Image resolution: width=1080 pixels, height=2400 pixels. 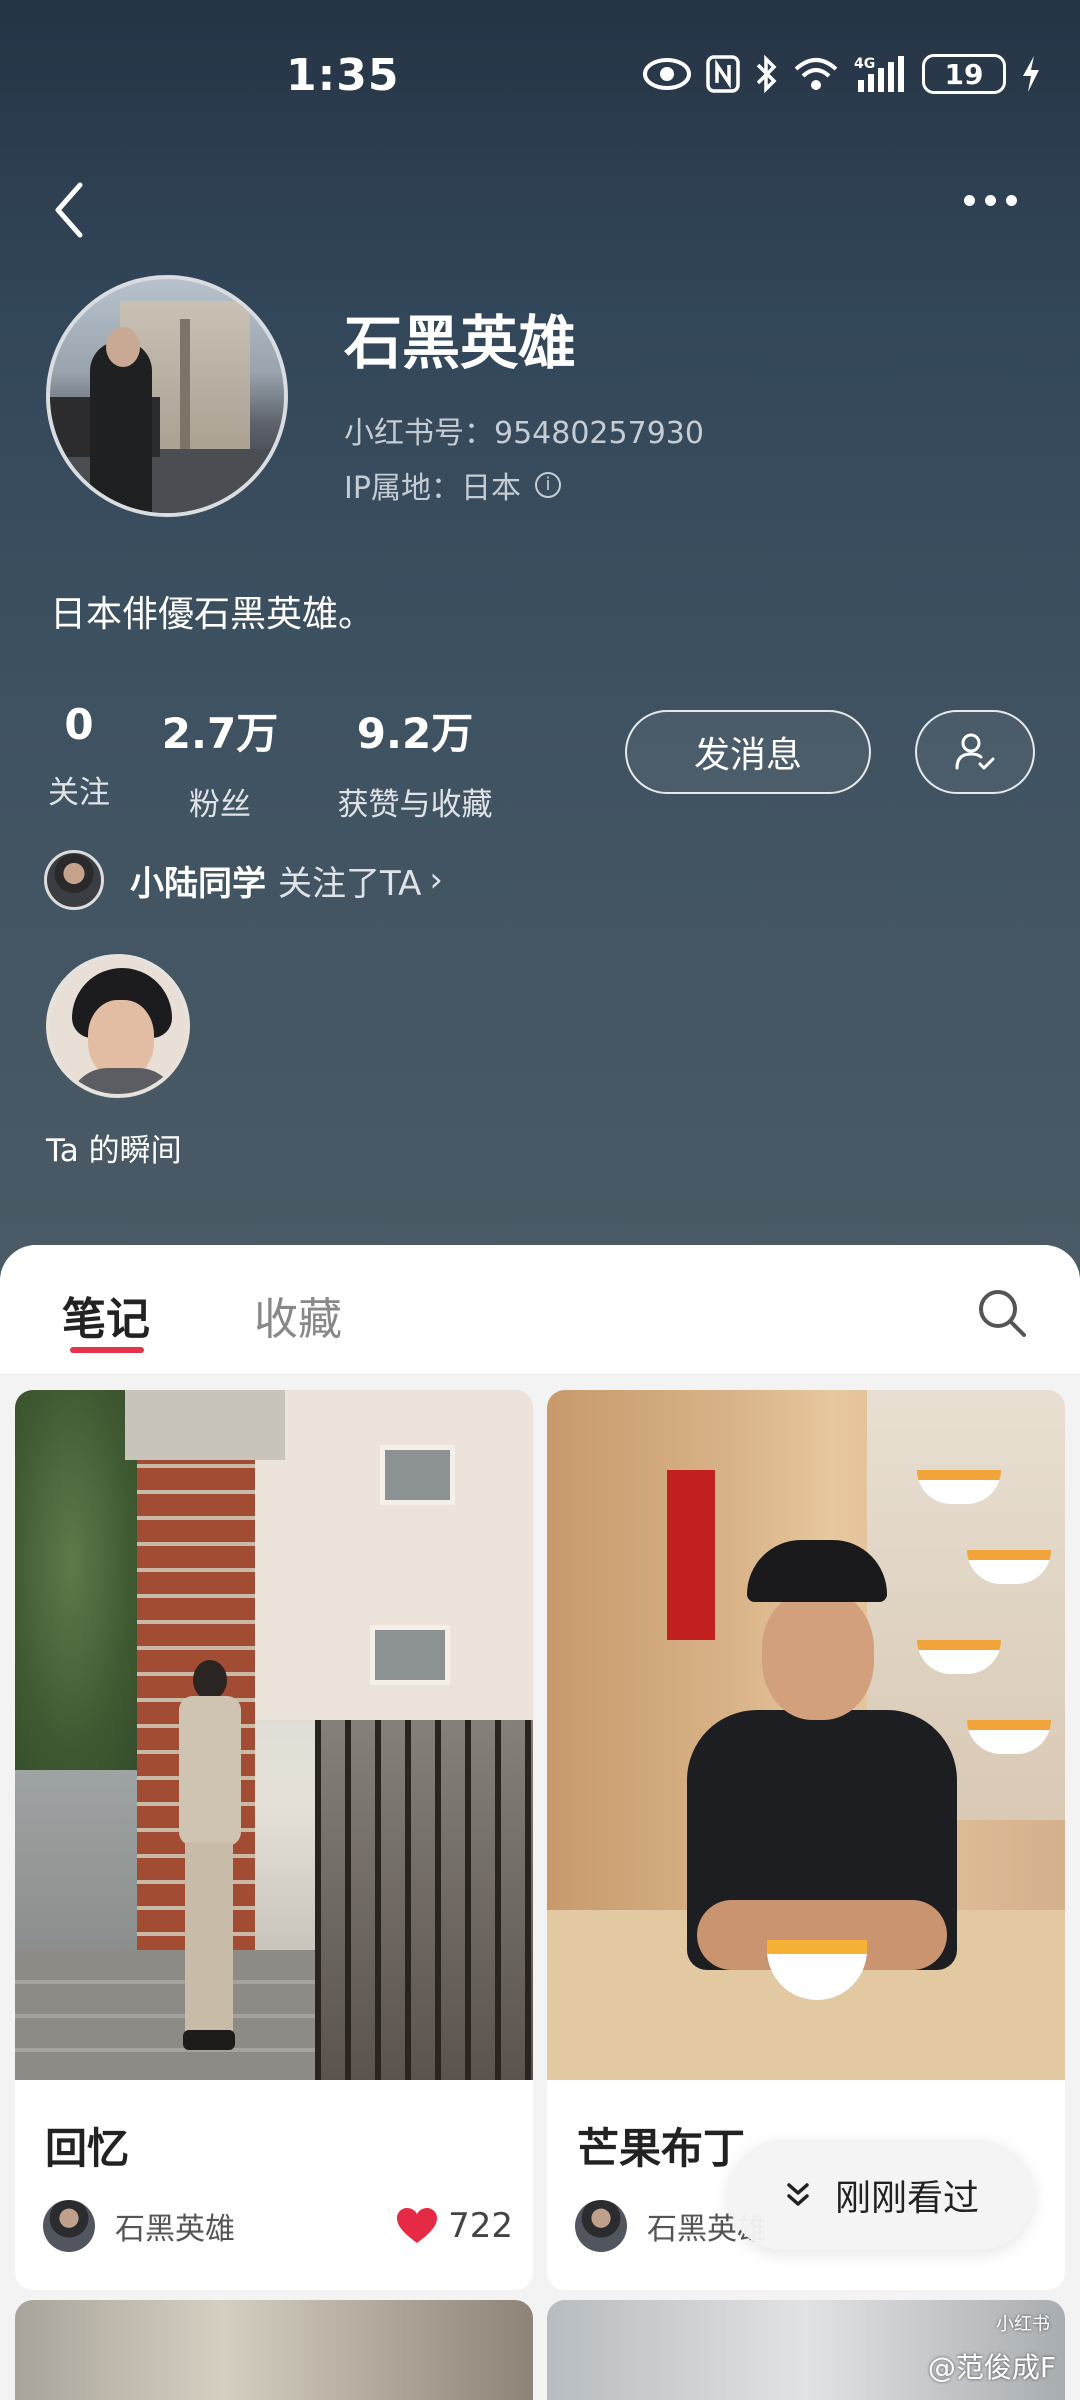 What do you see at coordinates (87, 2148) in the screenshot?
I see `note-title: 回忆` at bounding box center [87, 2148].